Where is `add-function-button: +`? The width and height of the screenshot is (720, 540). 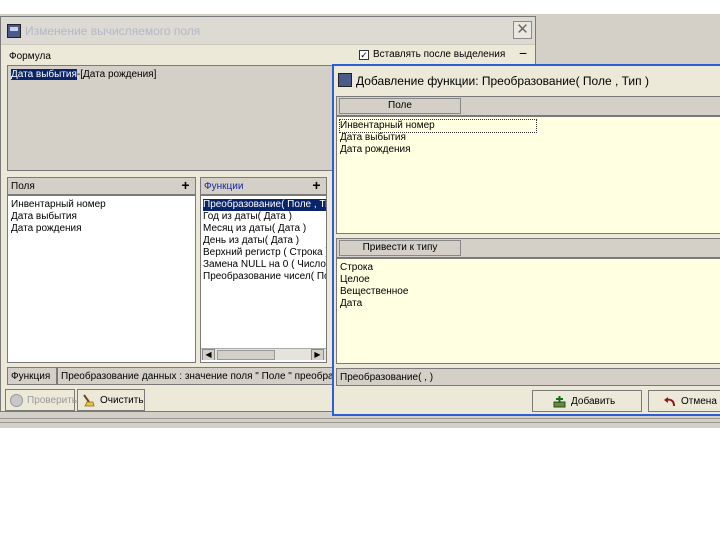
add-function-button: + is located at coordinates (316, 185).